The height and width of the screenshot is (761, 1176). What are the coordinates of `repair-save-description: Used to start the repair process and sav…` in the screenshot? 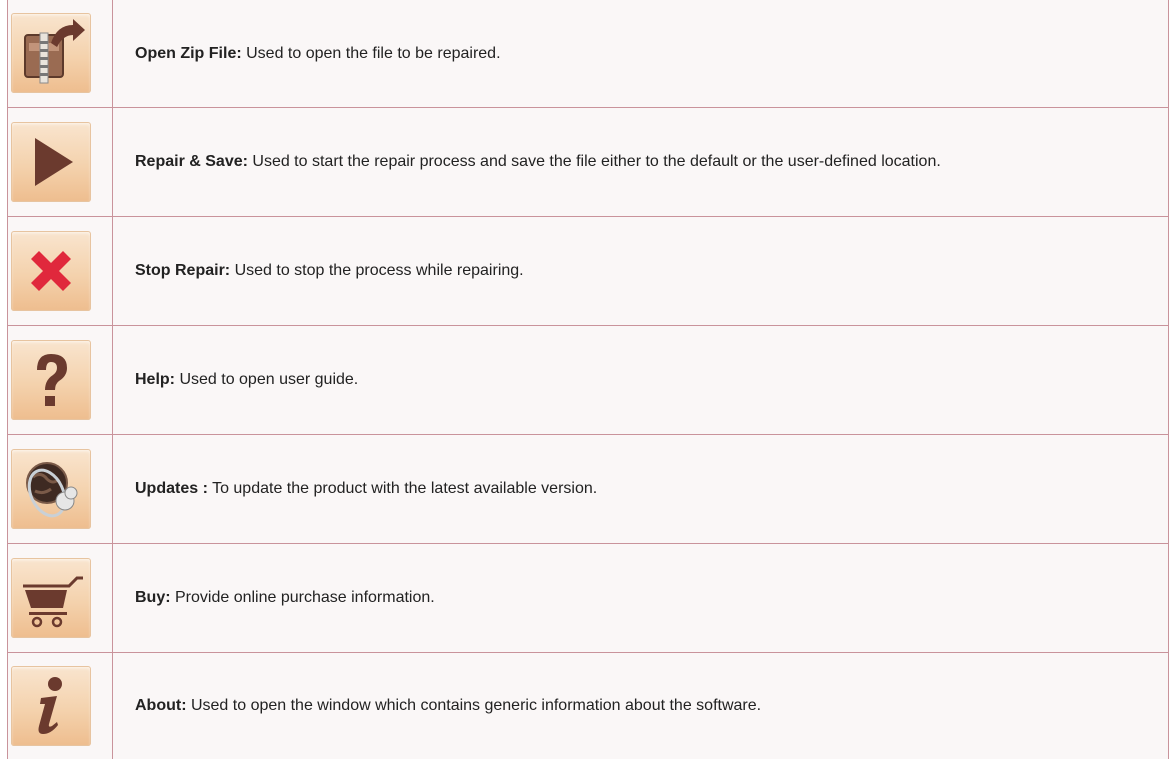 It's located at (594, 161).